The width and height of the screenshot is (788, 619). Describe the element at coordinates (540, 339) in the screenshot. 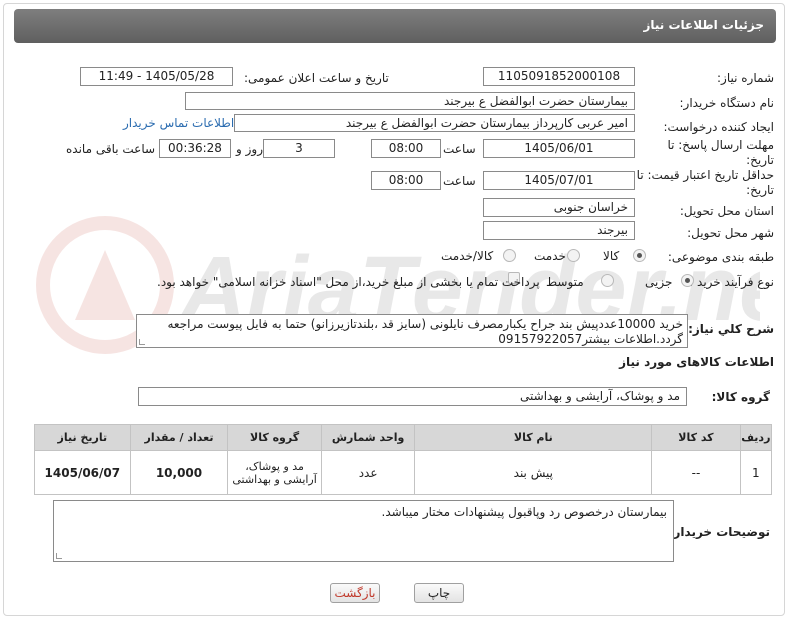

I see `description-phone: 09157922057` at that location.